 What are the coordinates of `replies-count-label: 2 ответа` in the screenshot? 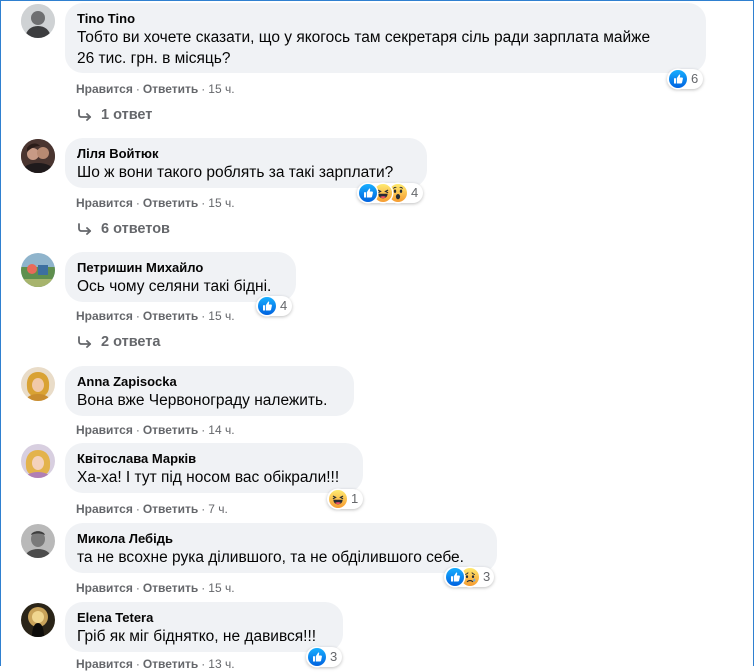 It's located at (131, 342).